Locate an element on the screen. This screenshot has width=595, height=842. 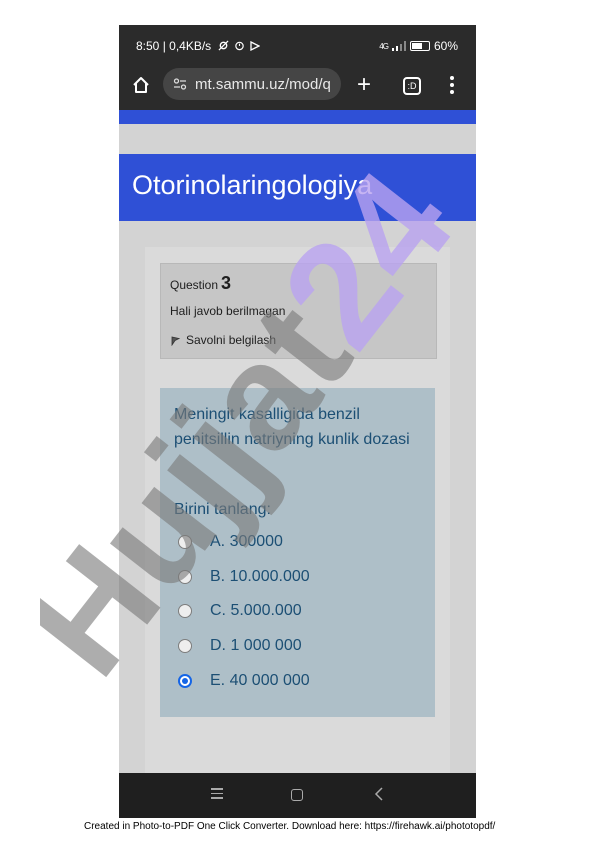
answer-option-a: A. 300000 is located at coordinates (230, 542).